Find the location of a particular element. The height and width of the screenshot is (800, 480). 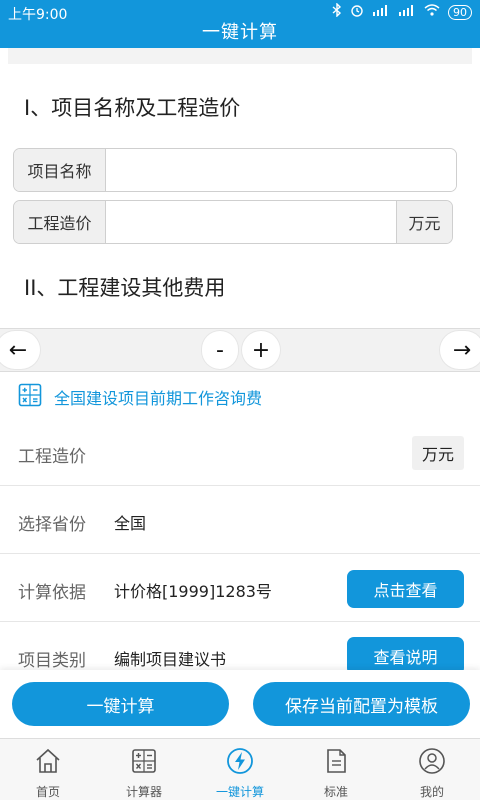

tab-calculator-label: 计算器 is located at coordinates (143, 792).